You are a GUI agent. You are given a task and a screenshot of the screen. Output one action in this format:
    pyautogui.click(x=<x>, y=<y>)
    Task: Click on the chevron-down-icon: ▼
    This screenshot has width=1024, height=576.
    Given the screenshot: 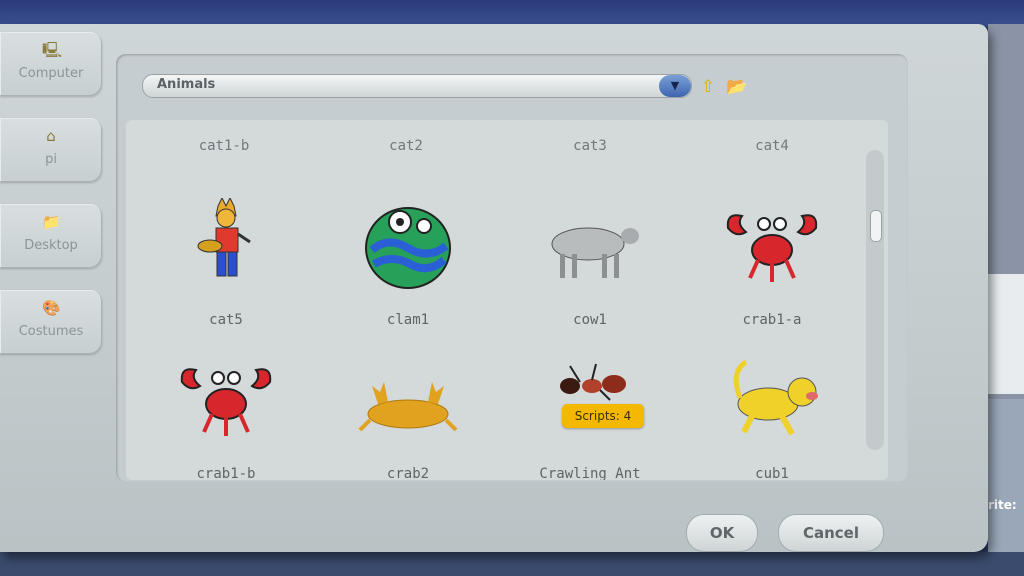 What is the action you would take?
    pyautogui.click(x=675, y=86)
    